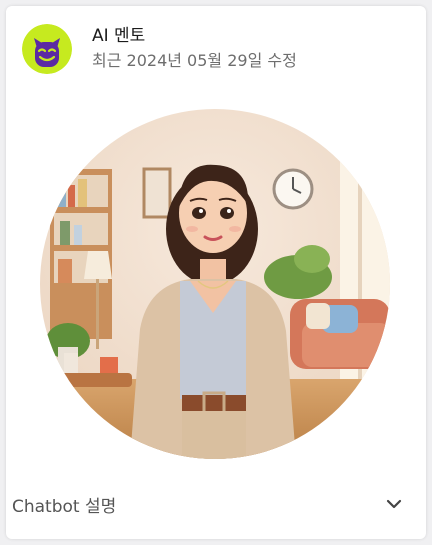 The height and width of the screenshot is (545, 432). What do you see at coordinates (216, 504) in the screenshot?
I see `chatbot-description-toggle: Chatbot 설명` at bounding box center [216, 504].